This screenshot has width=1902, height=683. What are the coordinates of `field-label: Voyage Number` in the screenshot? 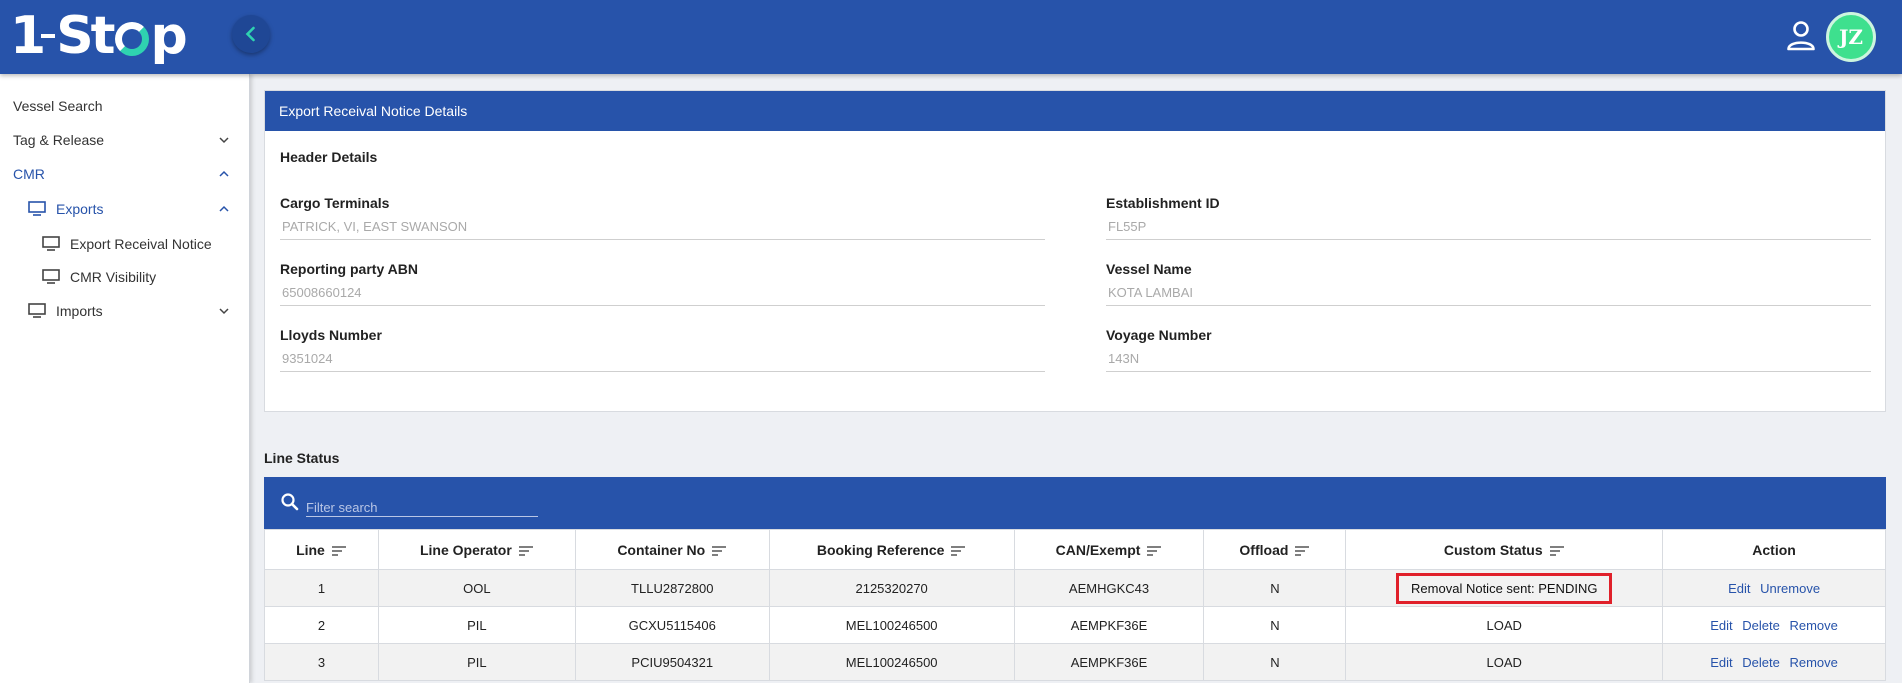 It's located at (1159, 335).